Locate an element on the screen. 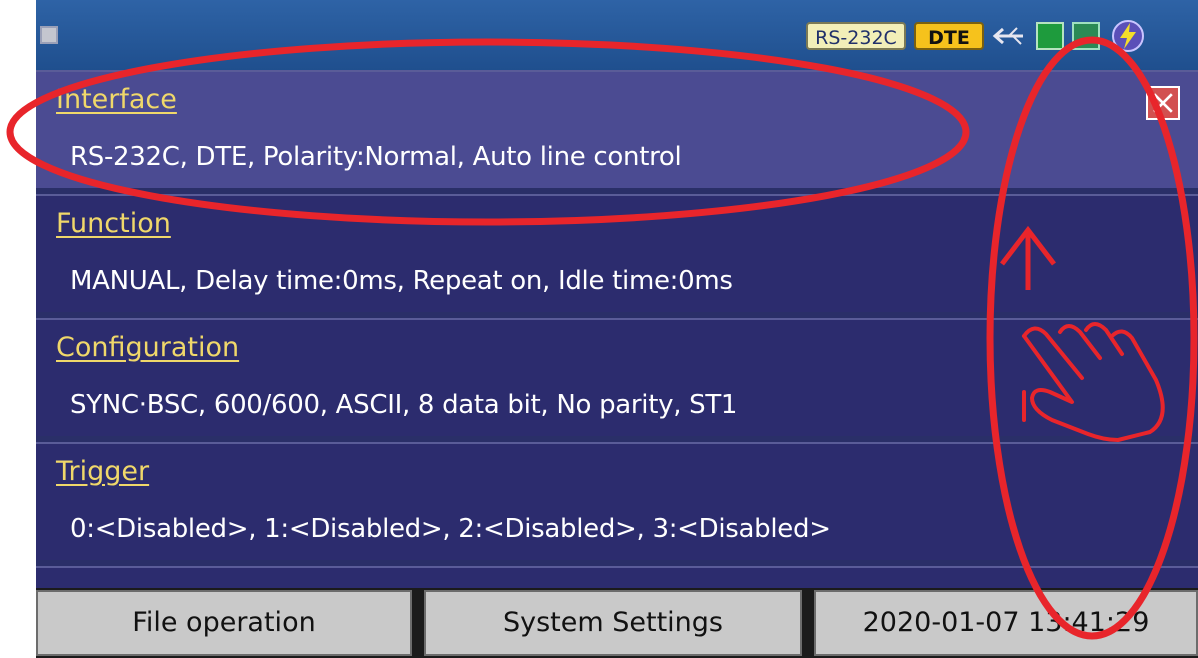 Image resolution: width=1198 pixels, height=658 pixels. section-title: Interface is located at coordinates (116, 99).